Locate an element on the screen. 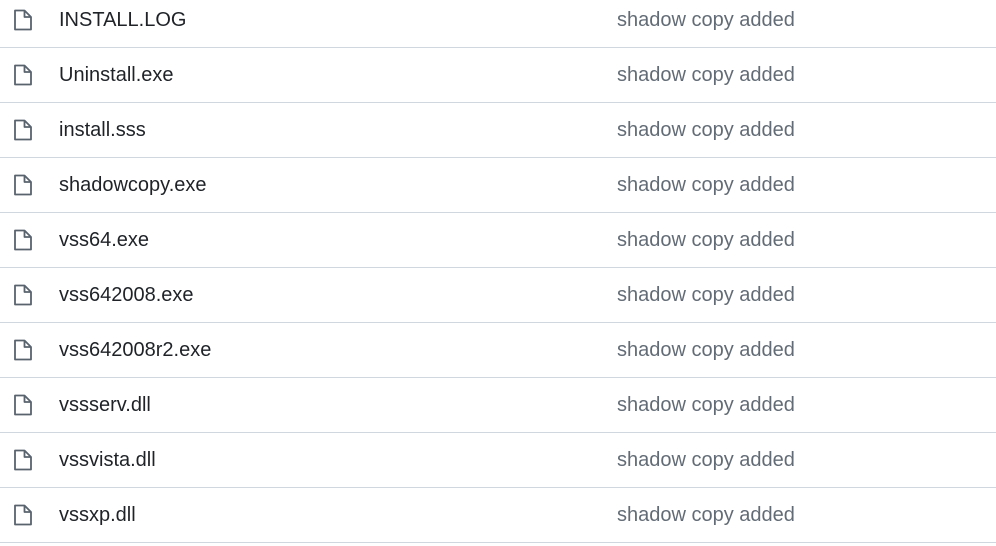  file-row: vss642008r2.exe shadow copy added is located at coordinates (498, 350).